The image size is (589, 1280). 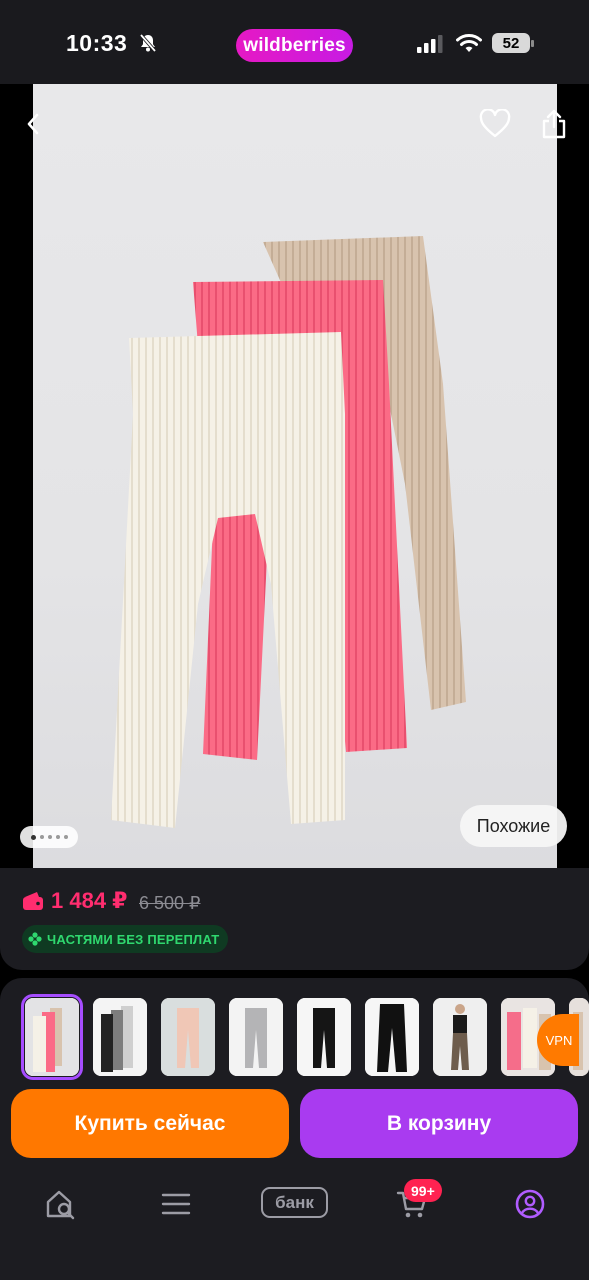 I want to click on wifi-icon, so click(x=469, y=43).